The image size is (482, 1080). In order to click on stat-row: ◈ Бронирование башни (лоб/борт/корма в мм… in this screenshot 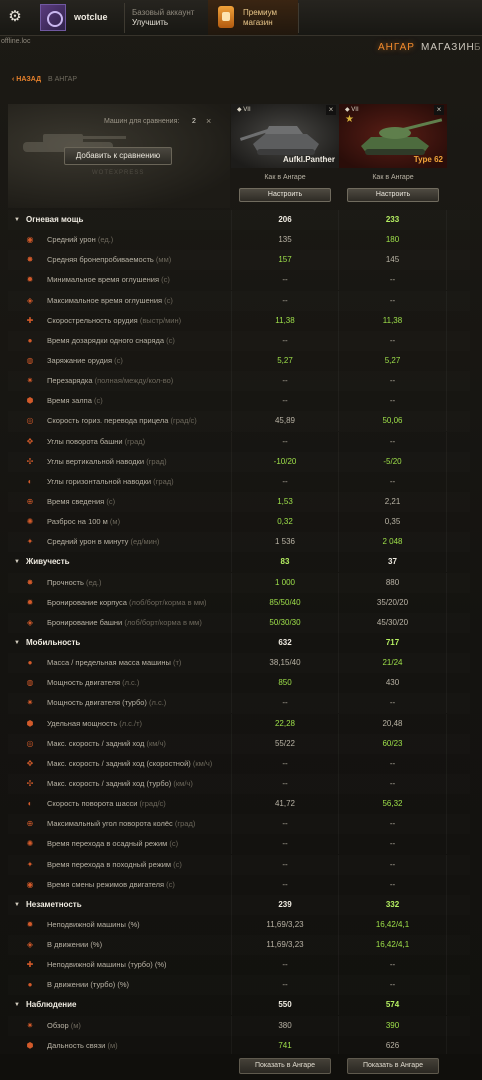, I will do `click(239, 622)`.